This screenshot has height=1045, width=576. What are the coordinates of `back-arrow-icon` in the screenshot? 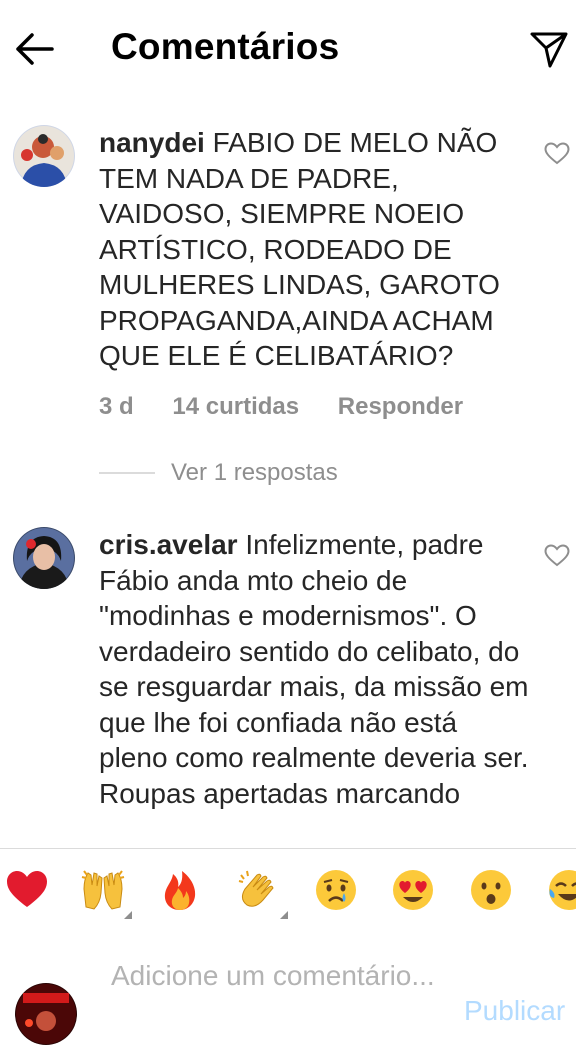 It's located at (35, 49).